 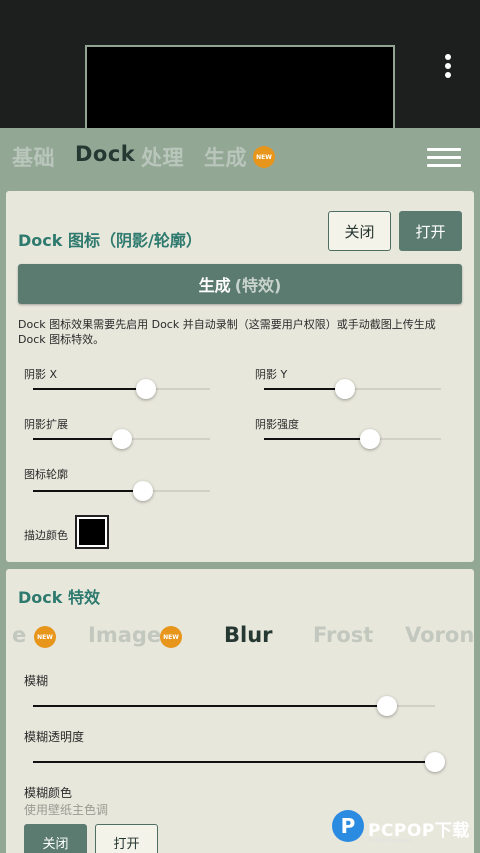 What do you see at coordinates (448, 66) in the screenshot?
I see `more-vert-icon` at bounding box center [448, 66].